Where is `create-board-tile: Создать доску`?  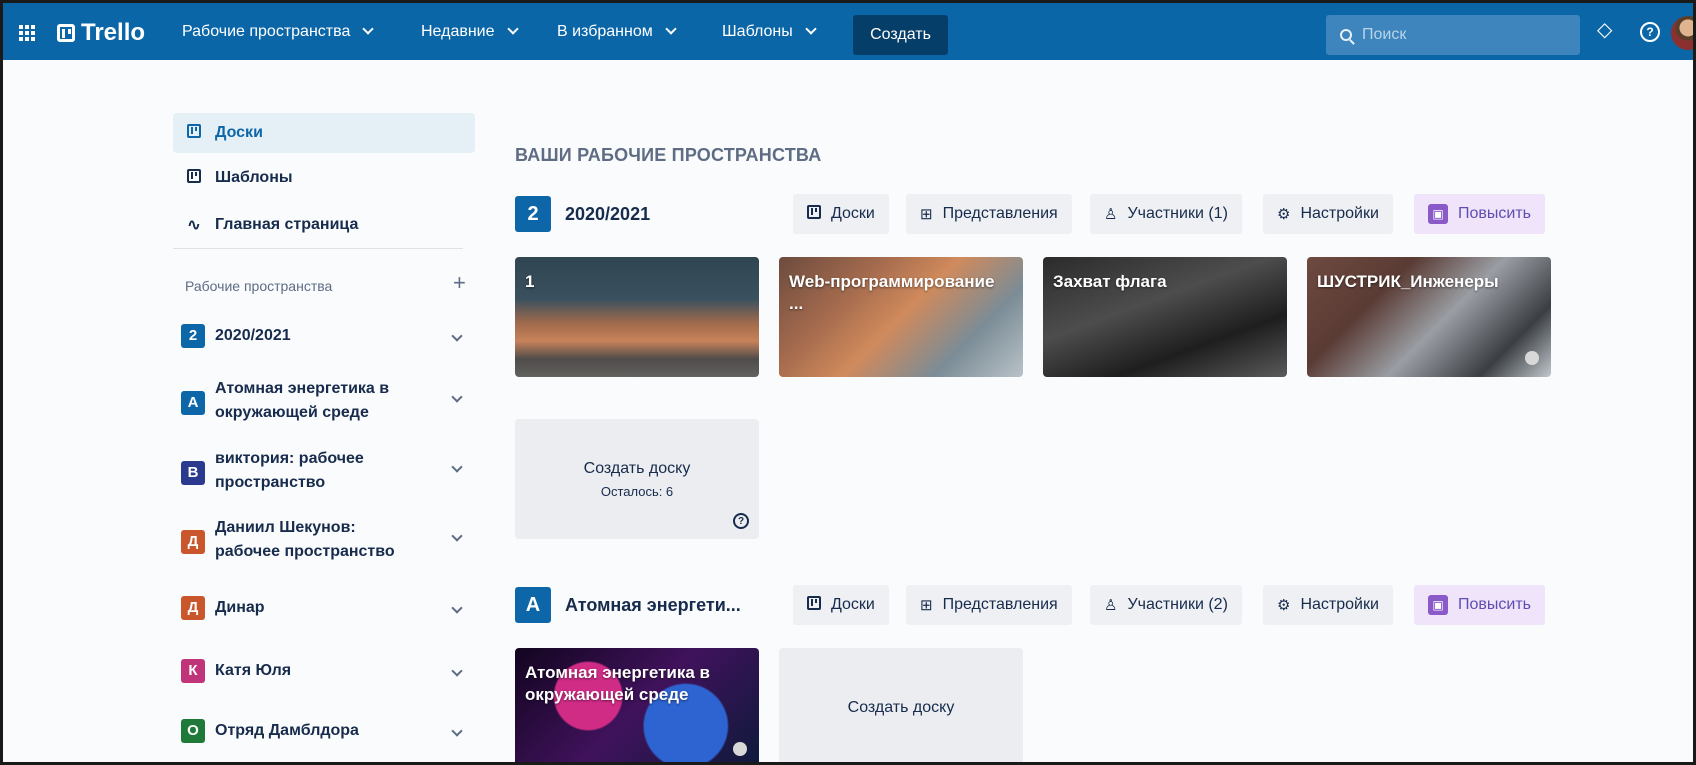 create-board-tile: Создать доску is located at coordinates (901, 705).